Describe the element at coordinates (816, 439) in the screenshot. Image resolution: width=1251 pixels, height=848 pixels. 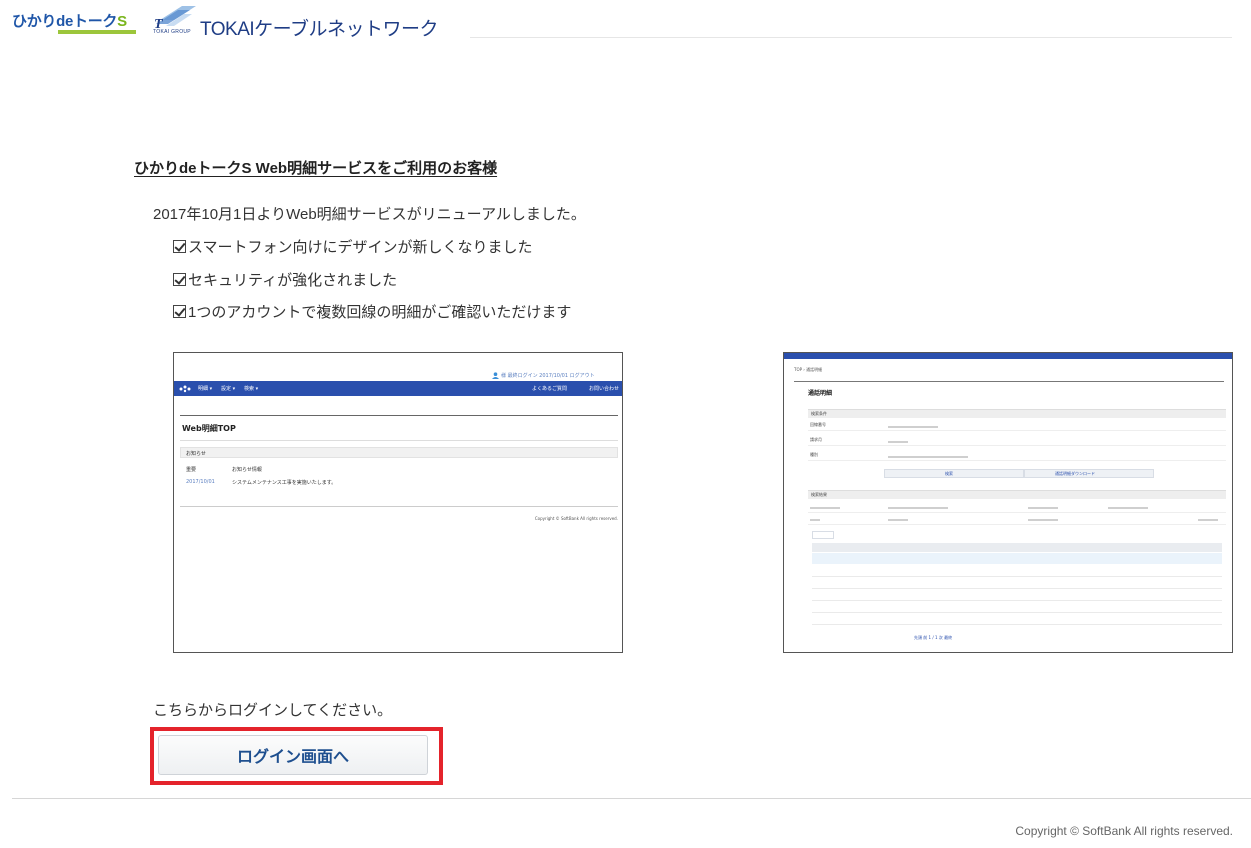
I see `field-label: 請求月` at that location.